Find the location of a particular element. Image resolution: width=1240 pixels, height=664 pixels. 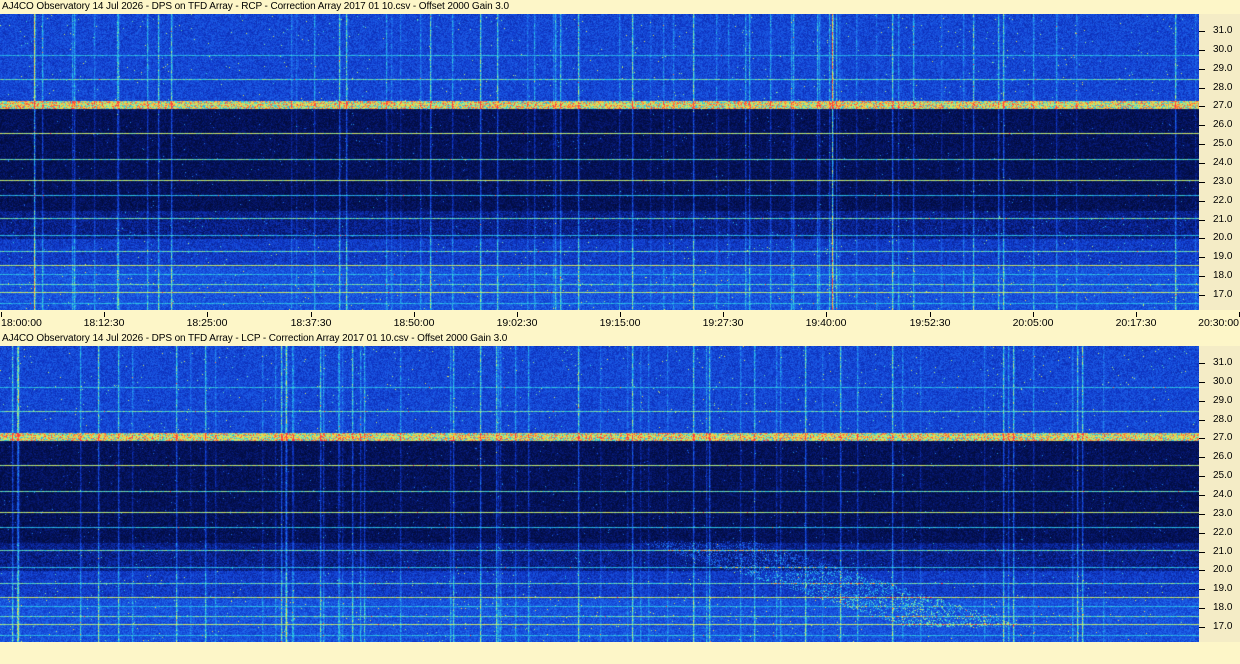

x-tick-label: 19:15:00 is located at coordinates (620, 323).